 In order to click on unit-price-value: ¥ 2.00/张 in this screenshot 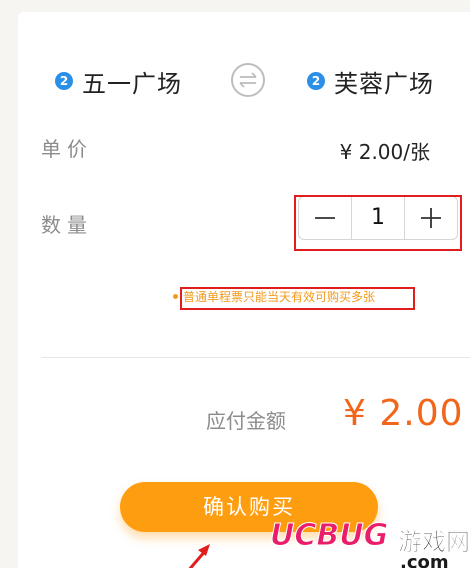, I will do `click(384, 152)`.